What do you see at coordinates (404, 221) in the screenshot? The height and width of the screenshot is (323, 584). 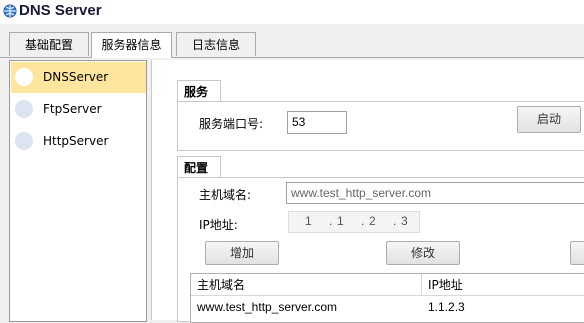 I see `ip-octet-4: 3` at bounding box center [404, 221].